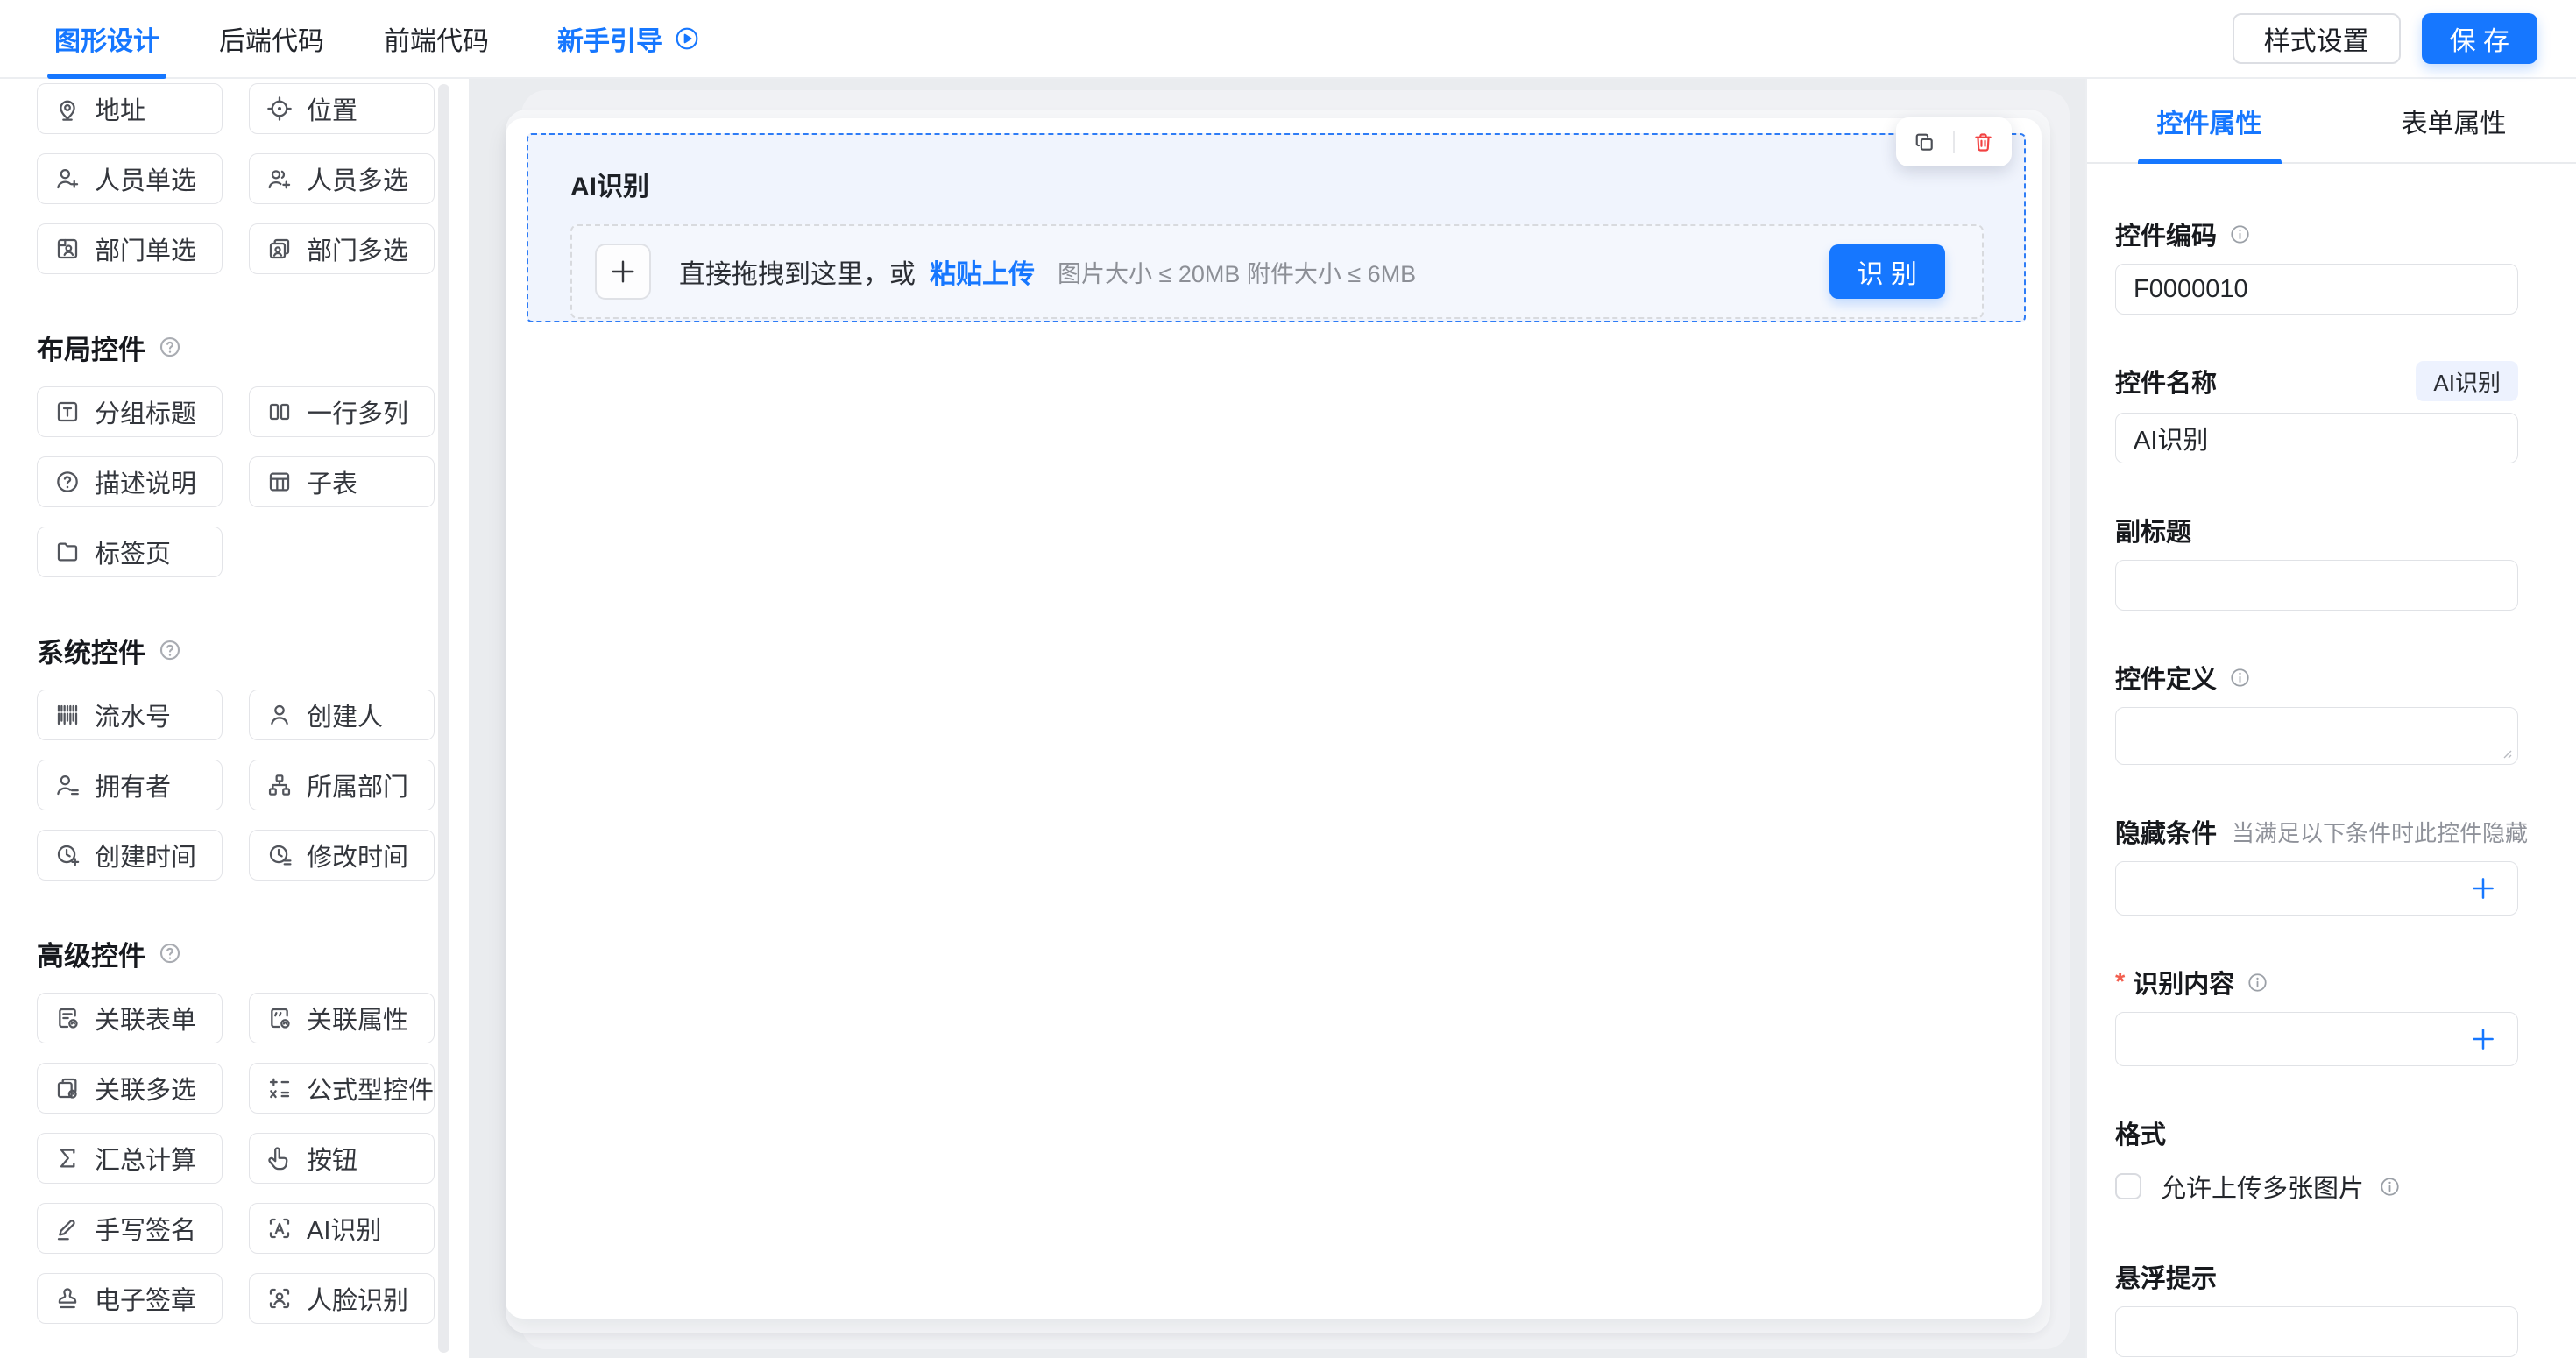 This screenshot has width=2576, height=1358. What do you see at coordinates (2120, 981) in the screenshot?
I see `required-asterisk: *` at bounding box center [2120, 981].